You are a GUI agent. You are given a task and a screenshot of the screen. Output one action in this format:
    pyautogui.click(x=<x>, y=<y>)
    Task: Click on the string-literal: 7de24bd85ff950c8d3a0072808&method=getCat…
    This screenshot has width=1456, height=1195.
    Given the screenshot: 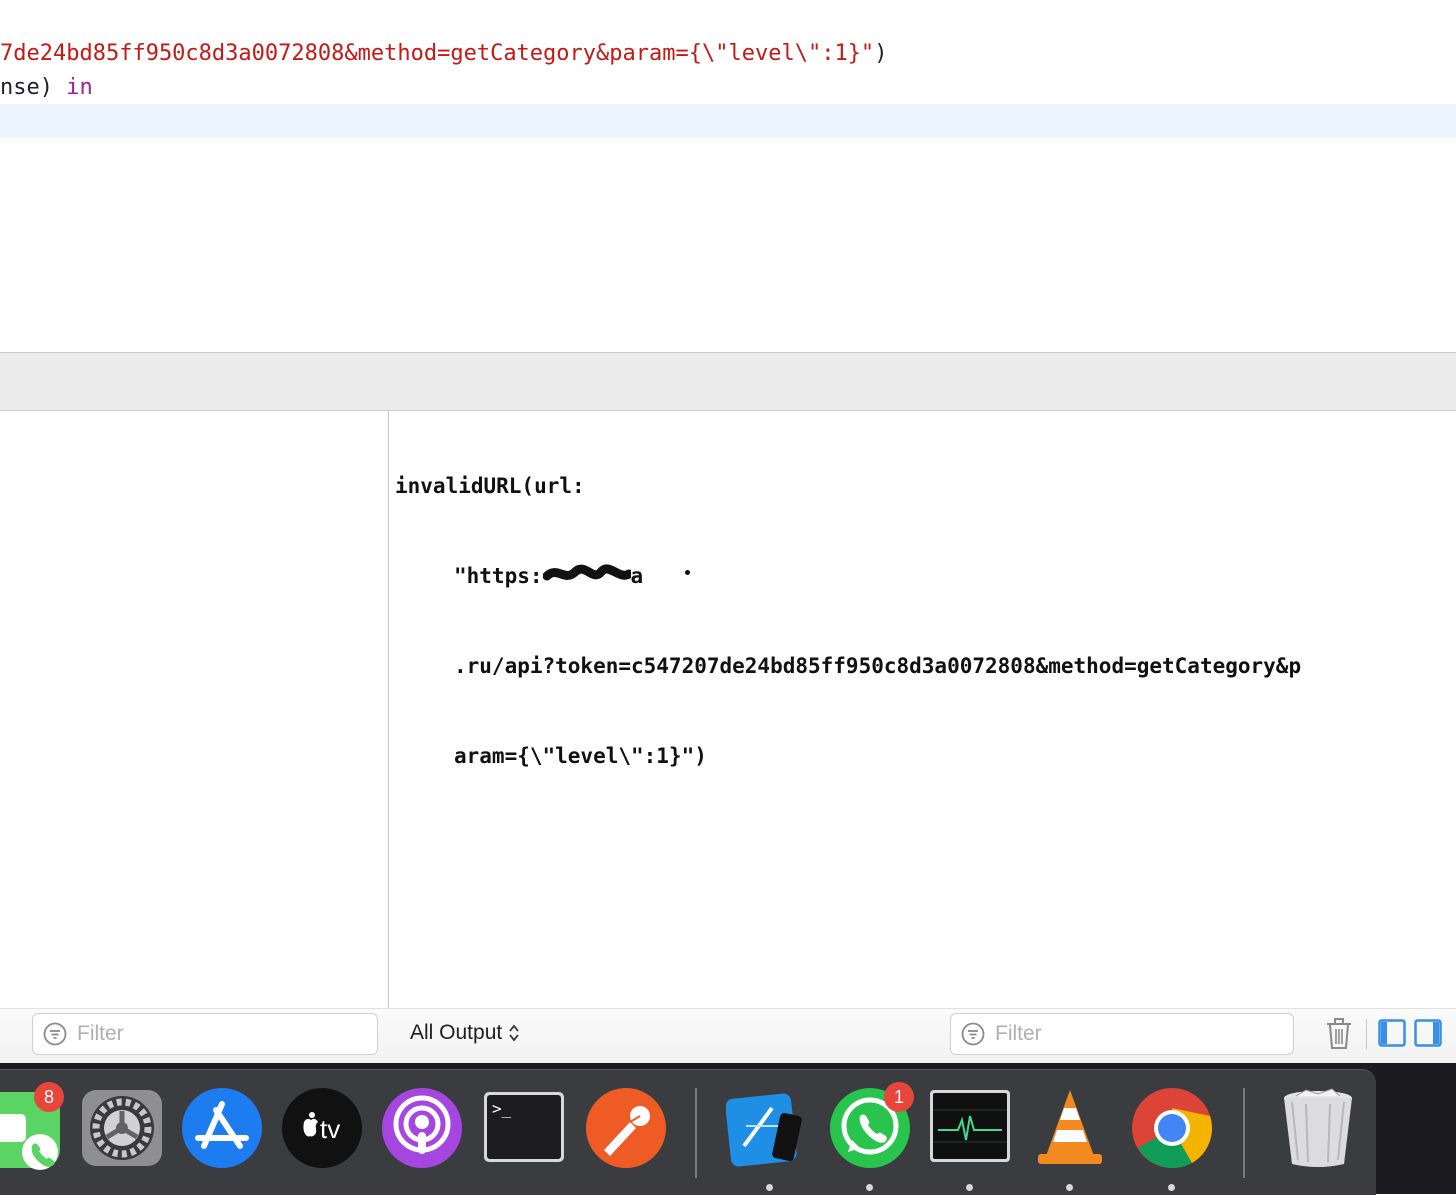 What is the action you would take?
    pyautogui.click(x=437, y=53)
    